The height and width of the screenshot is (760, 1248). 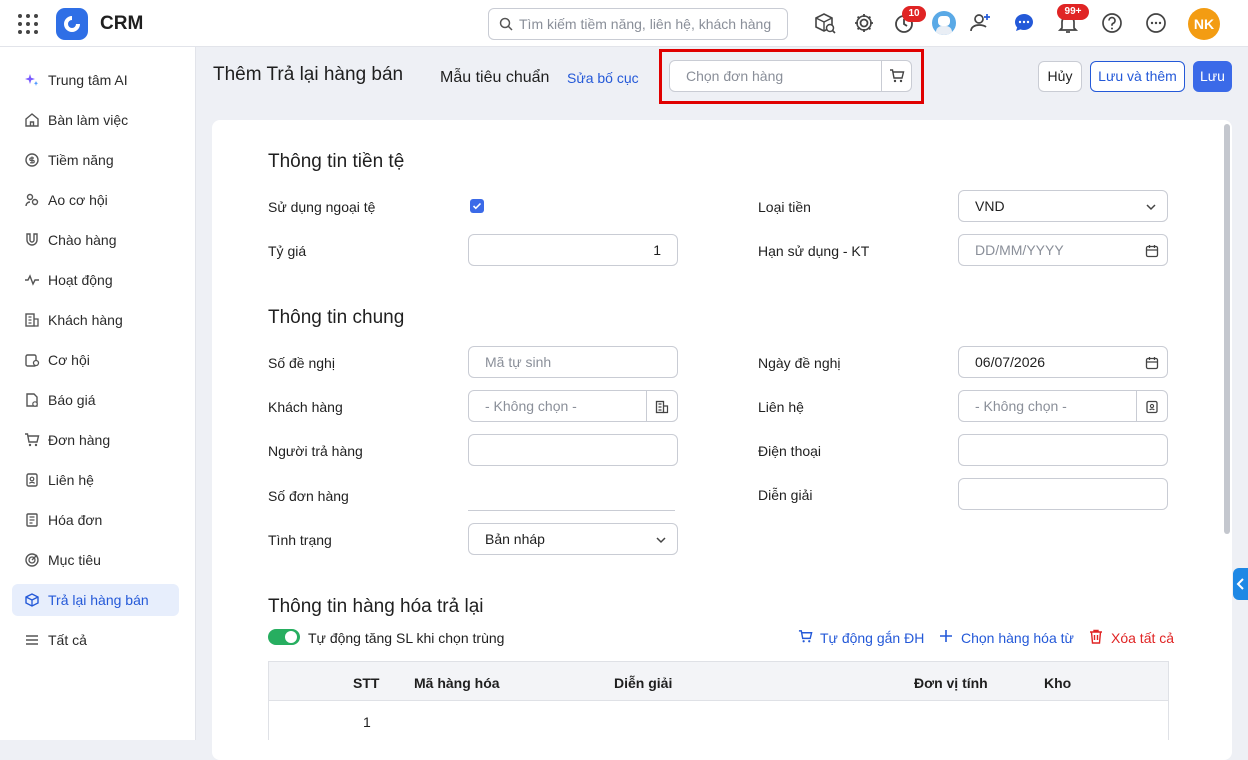 I want to click on users-icon, so click(x=32, y=200).